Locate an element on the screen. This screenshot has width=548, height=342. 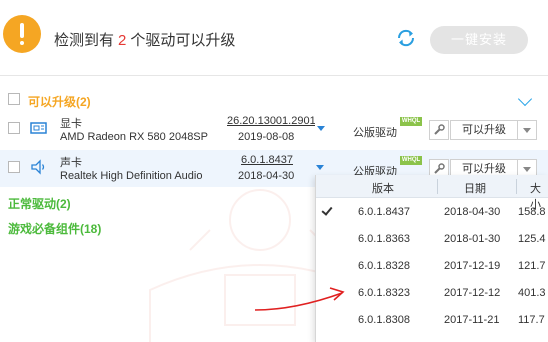
game-components-section-title: 游戏必备组件(18) is located at coordinates (54, 228).